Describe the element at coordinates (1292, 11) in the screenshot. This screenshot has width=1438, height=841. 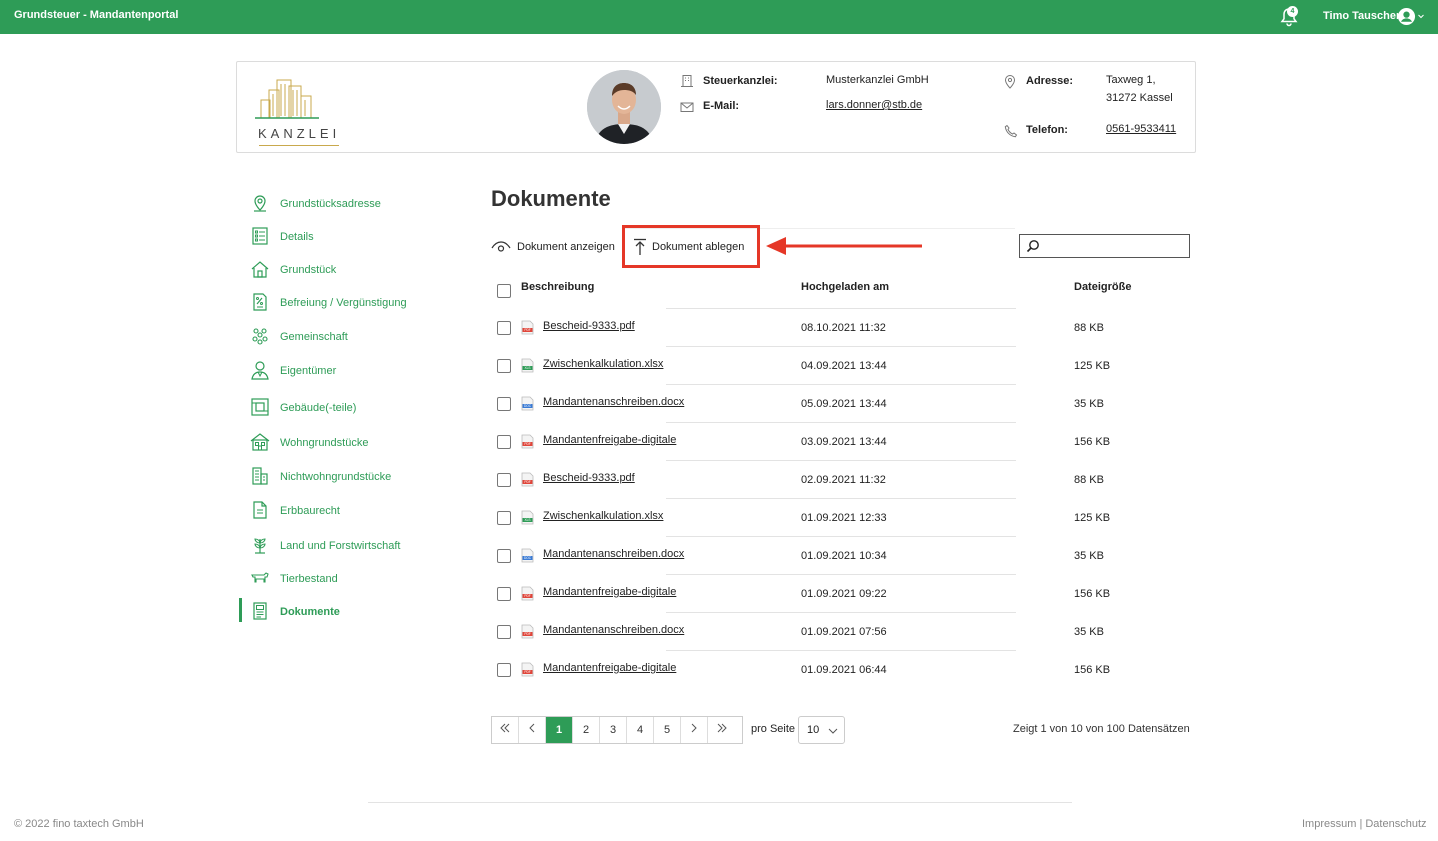
I see `notification-badge: 4` at that location.